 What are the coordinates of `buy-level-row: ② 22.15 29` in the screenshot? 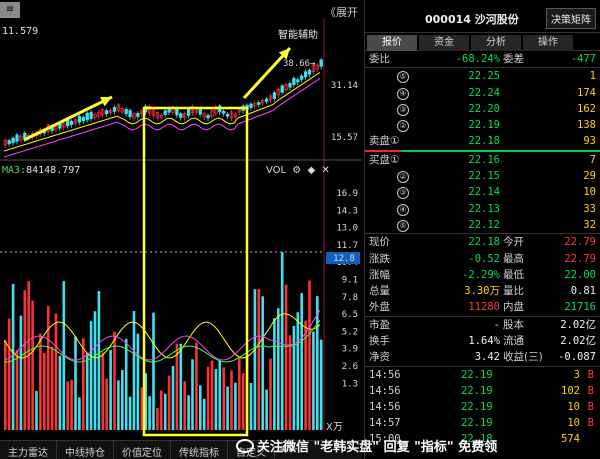 It's located at (482, 176).